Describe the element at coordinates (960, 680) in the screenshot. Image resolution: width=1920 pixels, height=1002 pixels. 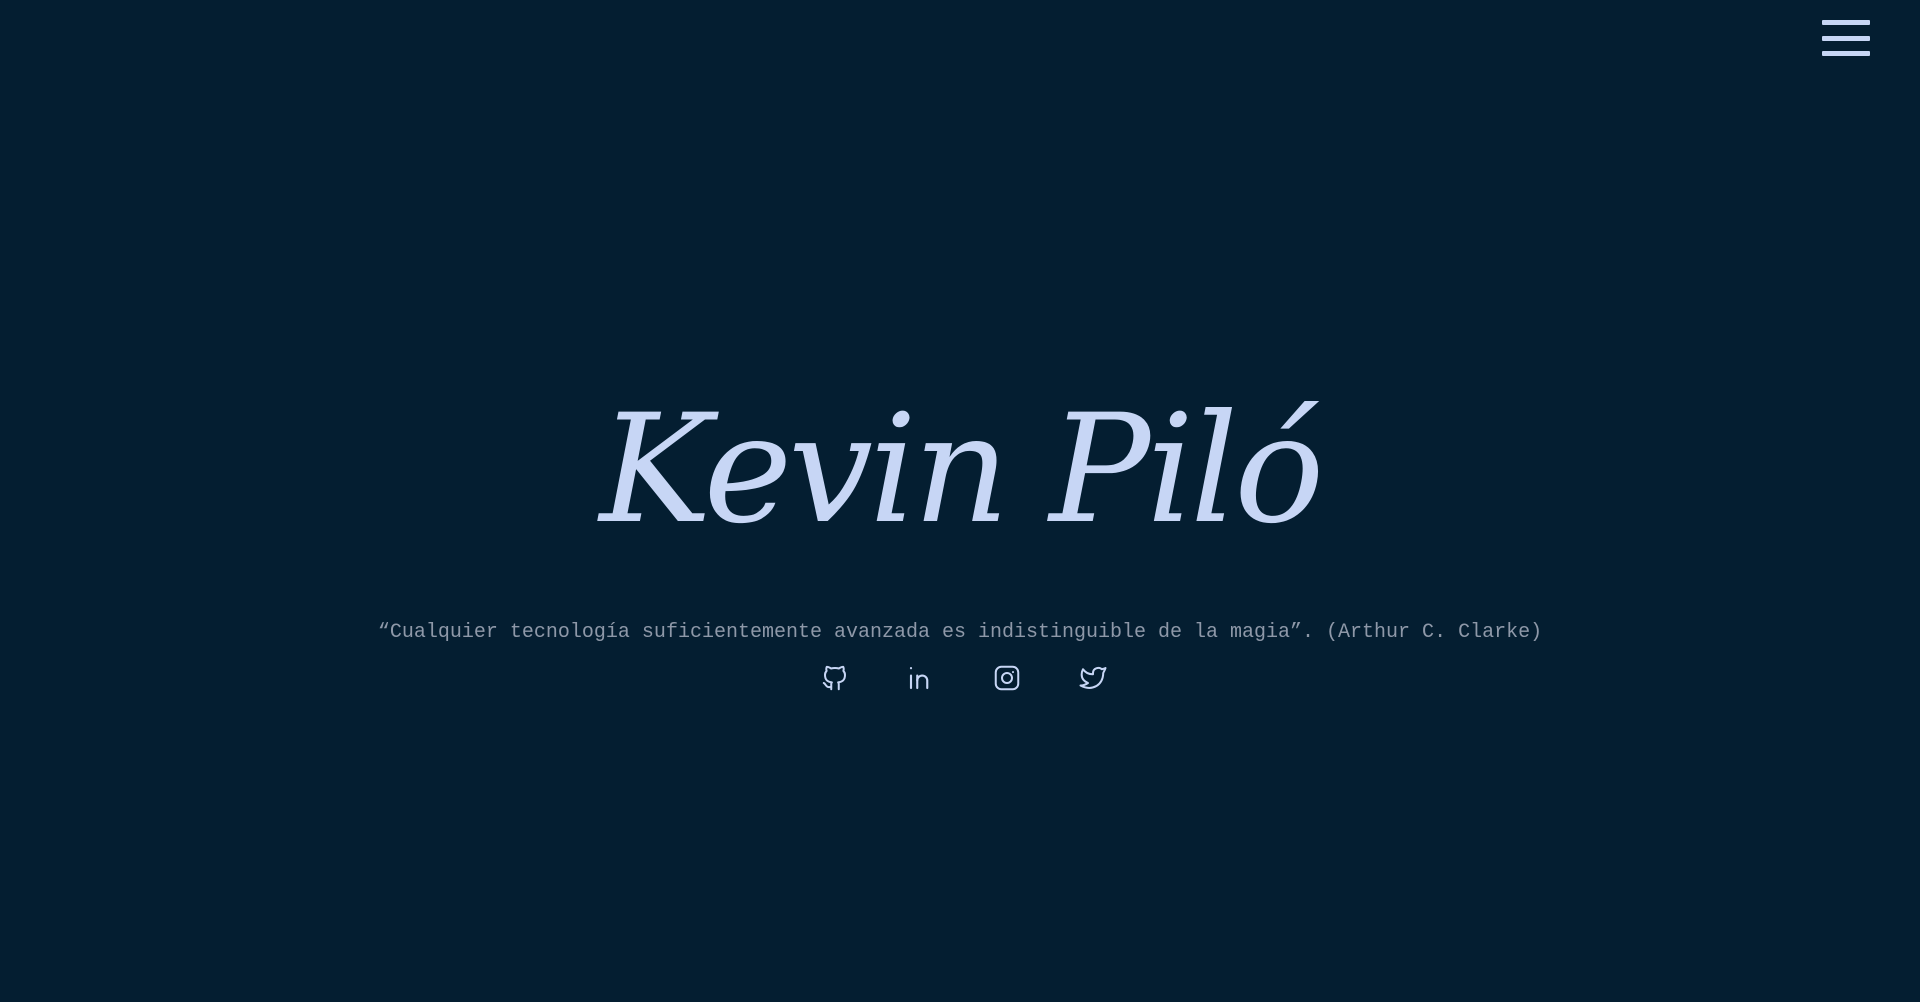
I see `social-links` at that location.